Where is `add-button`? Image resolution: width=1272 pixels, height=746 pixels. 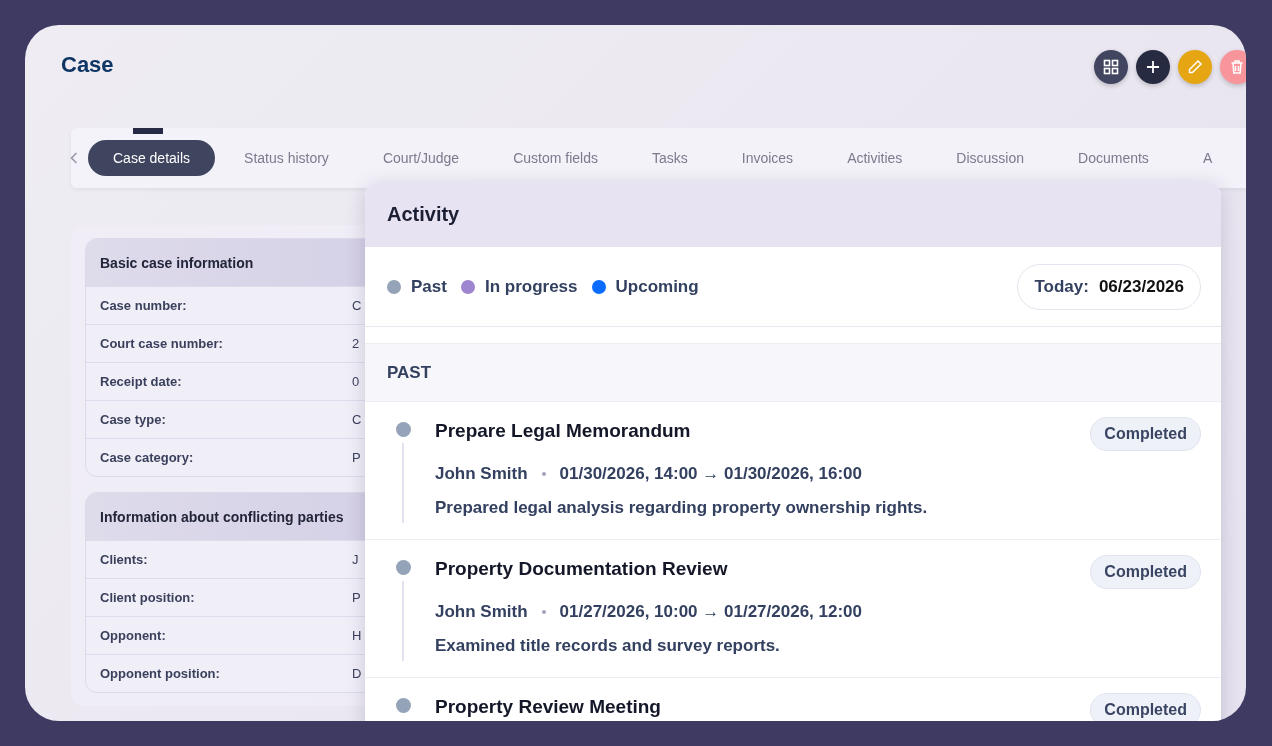 add-button is located at coordinates (1153, 67).